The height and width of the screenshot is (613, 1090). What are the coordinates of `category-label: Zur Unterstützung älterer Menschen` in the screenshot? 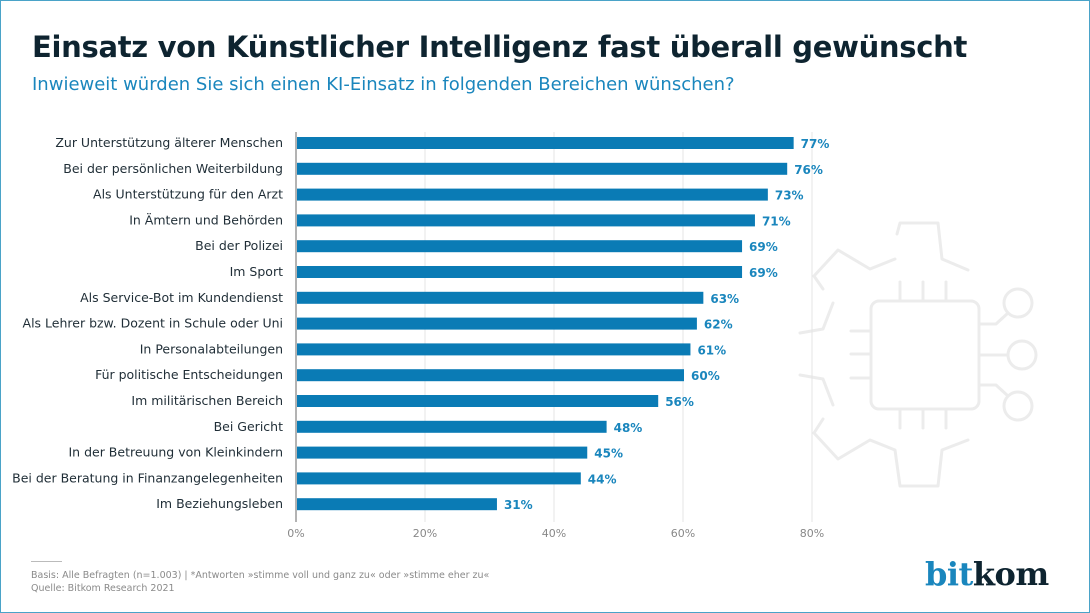 It's located at (169, 142).